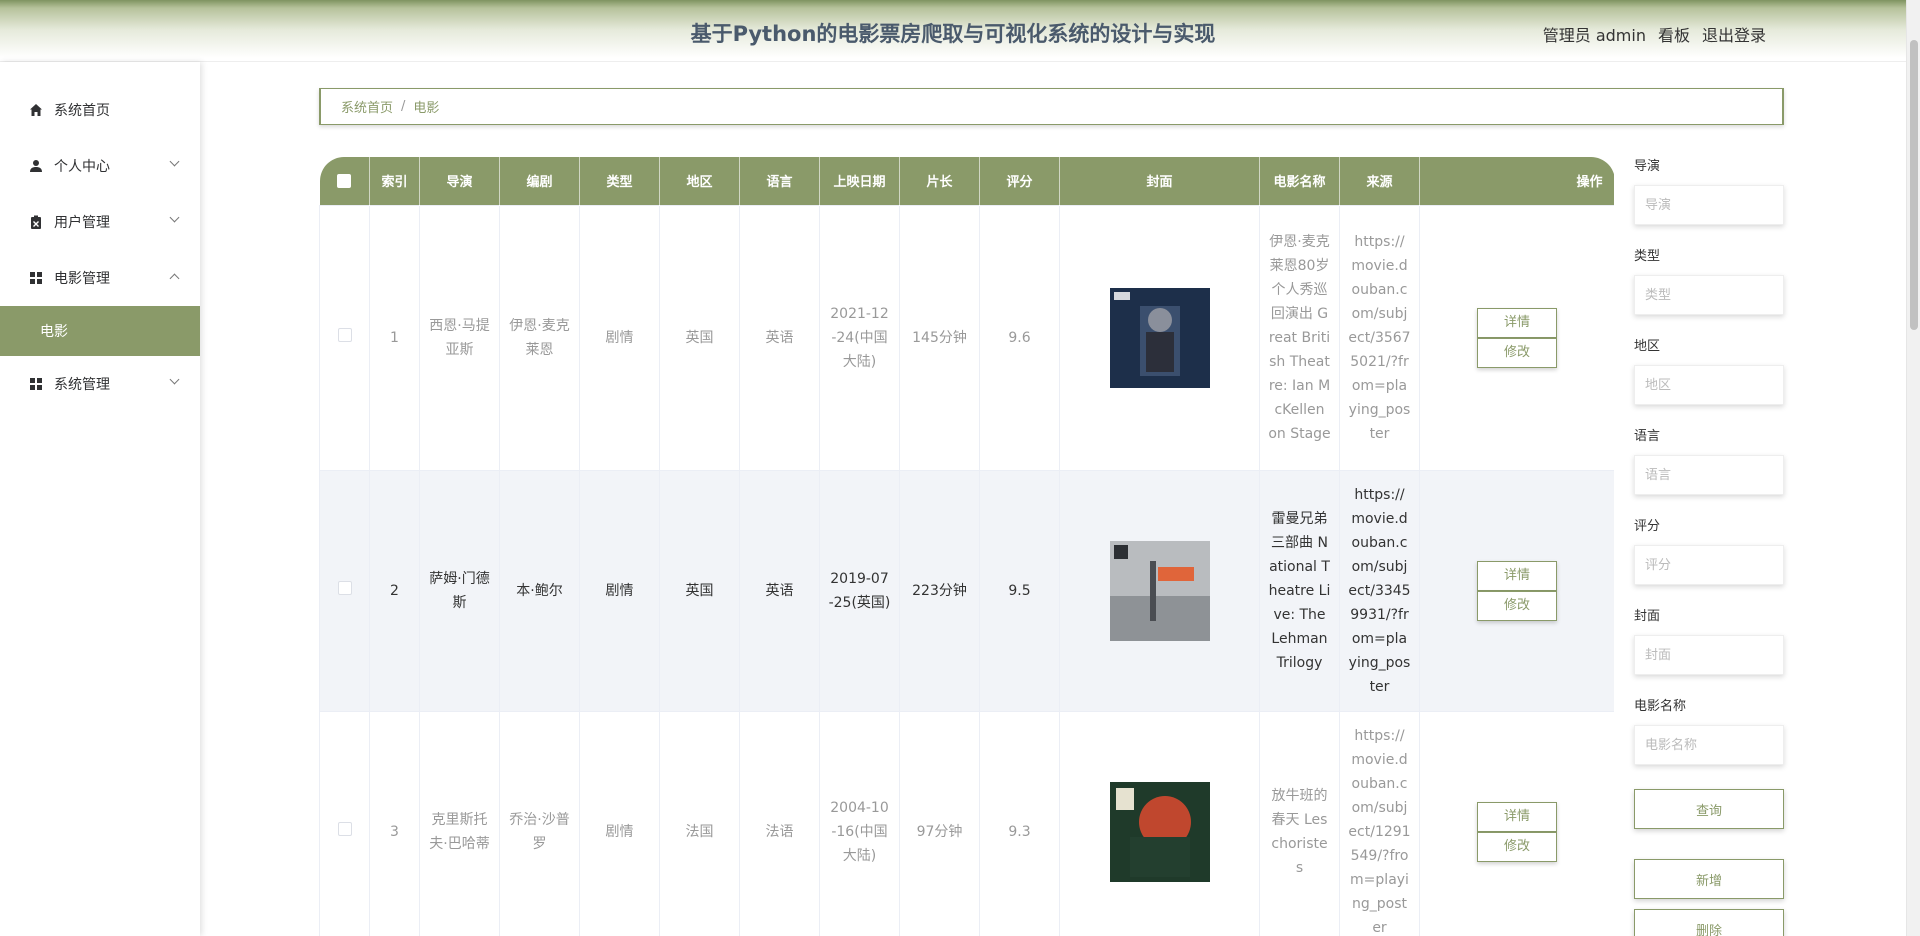 The image size is (1920, 936). I want to click on sidebar-item-movie-management: 电影管理, so click(100, 278).